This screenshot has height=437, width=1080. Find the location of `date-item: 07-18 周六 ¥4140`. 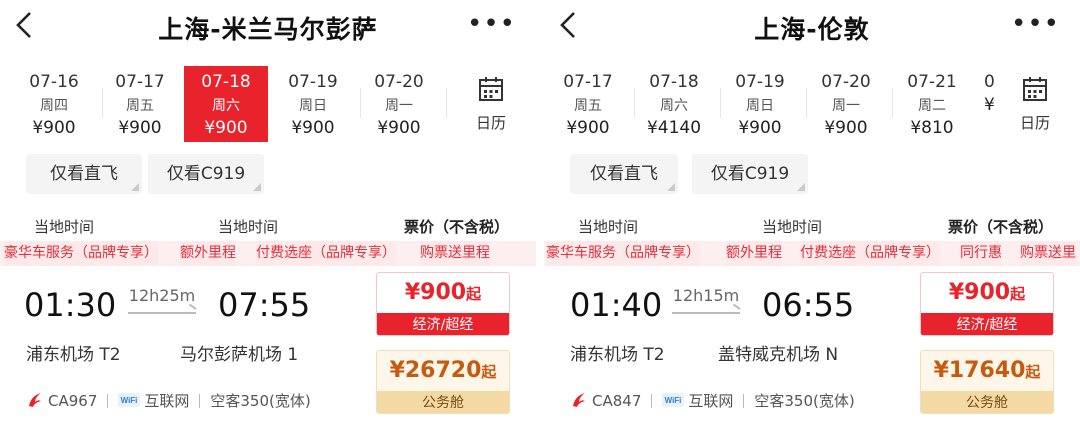

date-item: 07-18 周六 ¥4140 is located at coordinates (674, 104).